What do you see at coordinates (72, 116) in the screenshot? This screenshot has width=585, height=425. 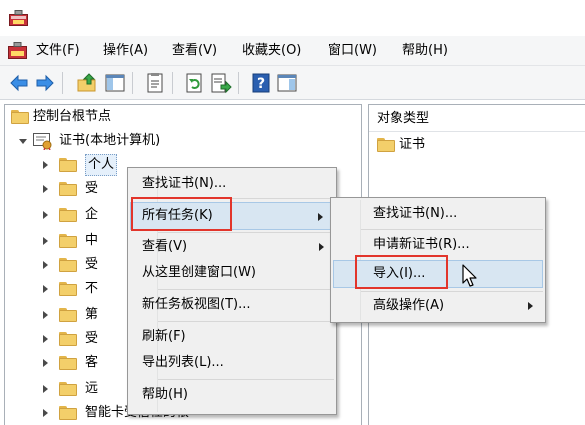 I see `tree-root-label: 控制台根节点` at bounding box center [72, 116].